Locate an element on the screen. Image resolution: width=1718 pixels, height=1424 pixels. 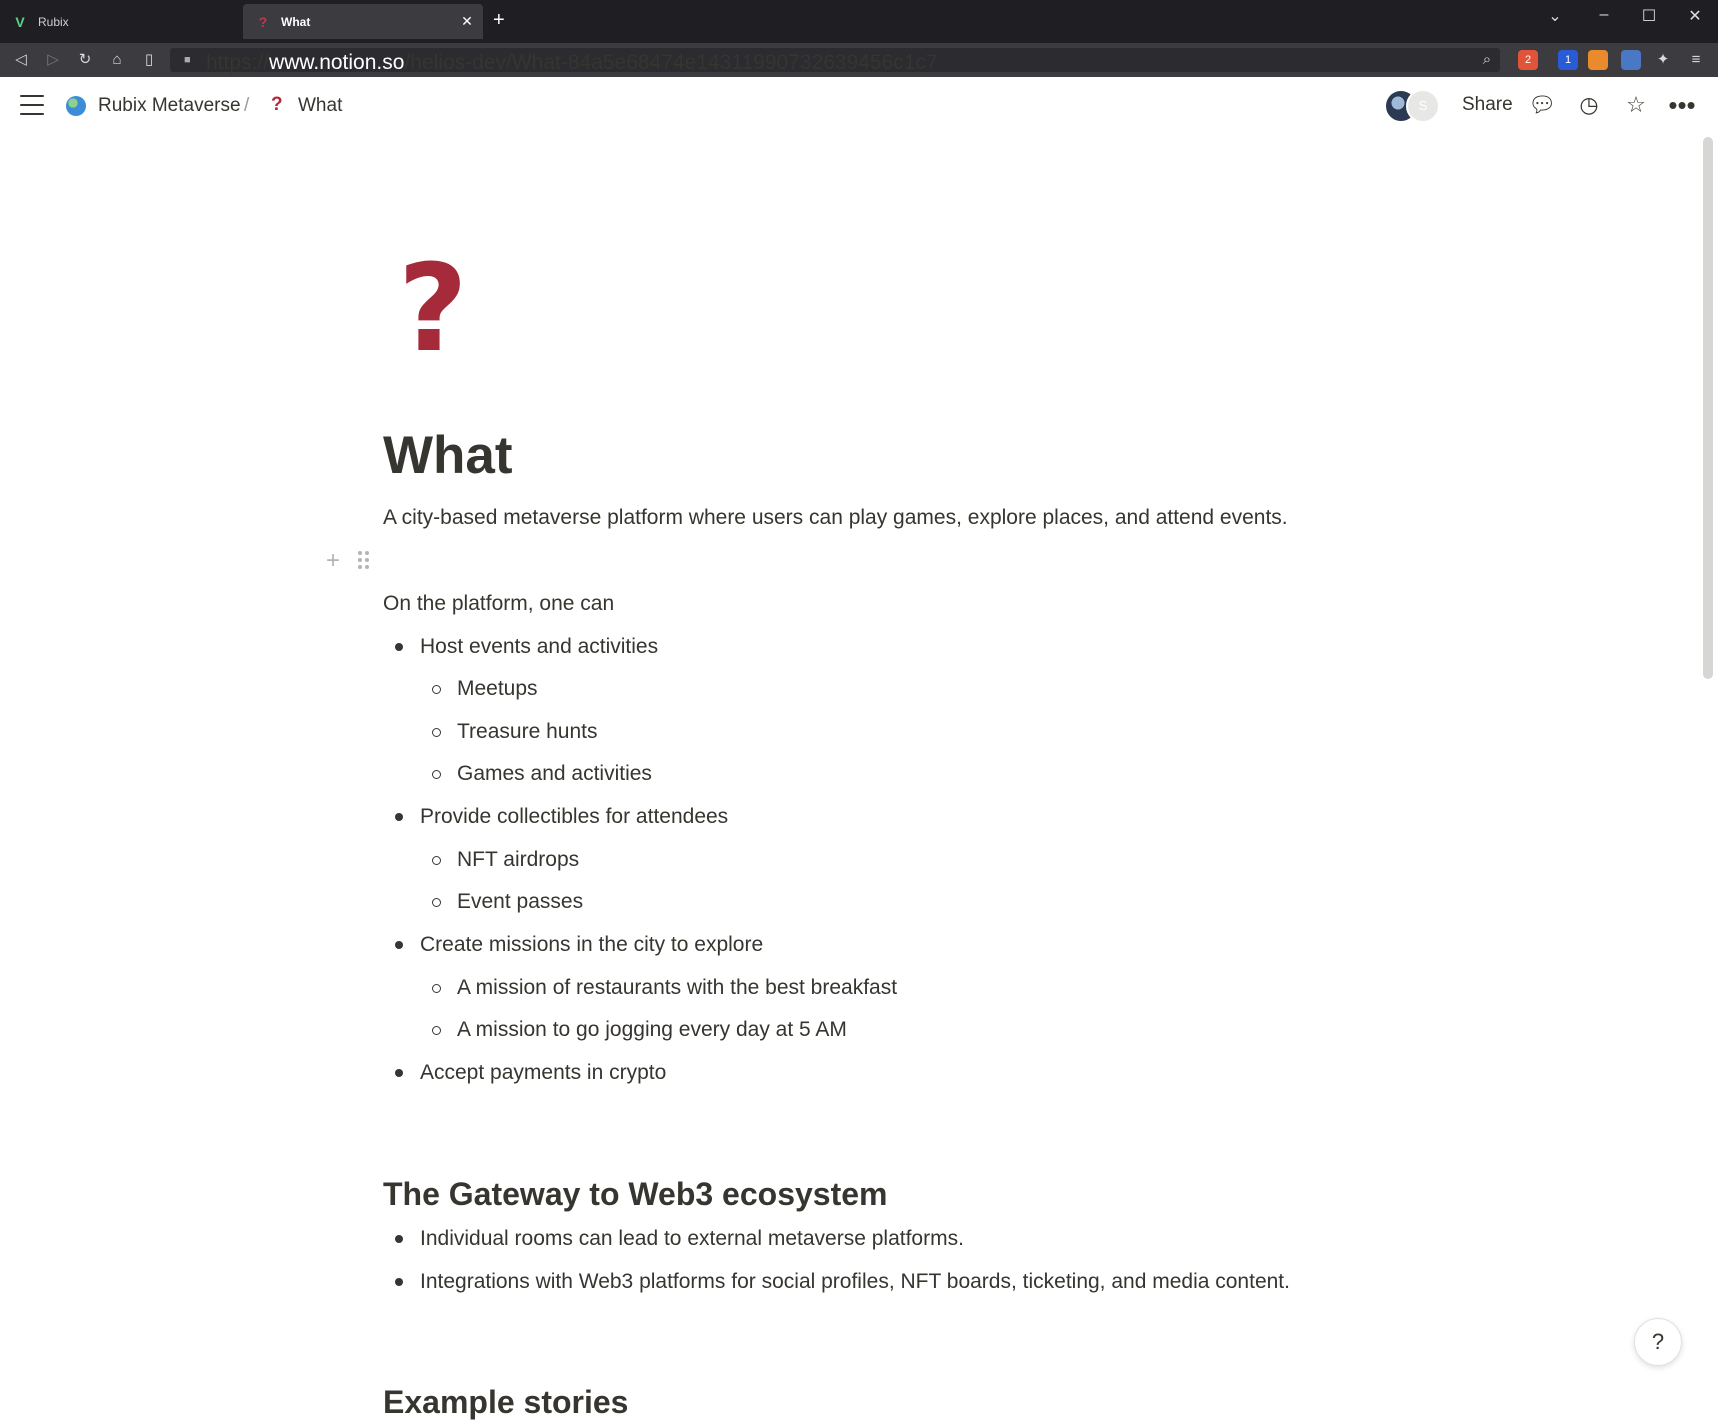
list-item: Meetups is located at coordinates (497, 689).